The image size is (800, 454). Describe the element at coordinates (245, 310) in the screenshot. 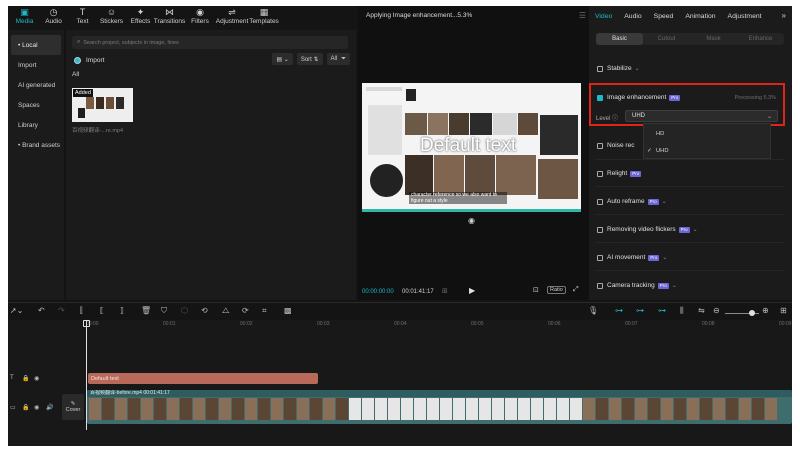

I see `rotate-icon: ⟳` at that location.